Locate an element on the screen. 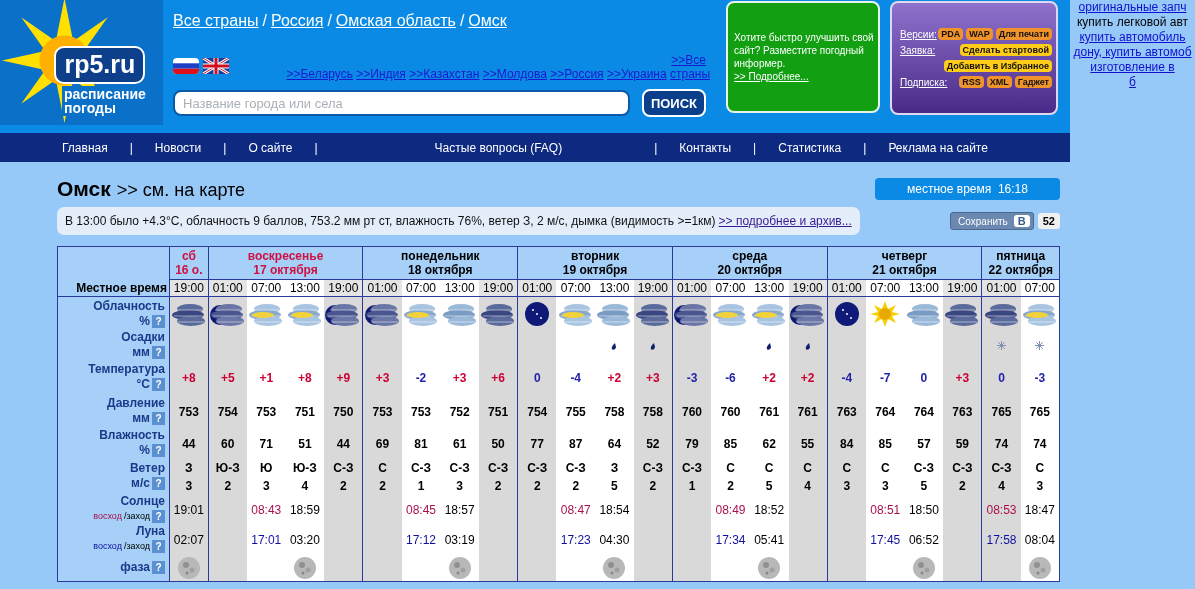  save-button: Сохранить В is located at coordinates (992, 221).